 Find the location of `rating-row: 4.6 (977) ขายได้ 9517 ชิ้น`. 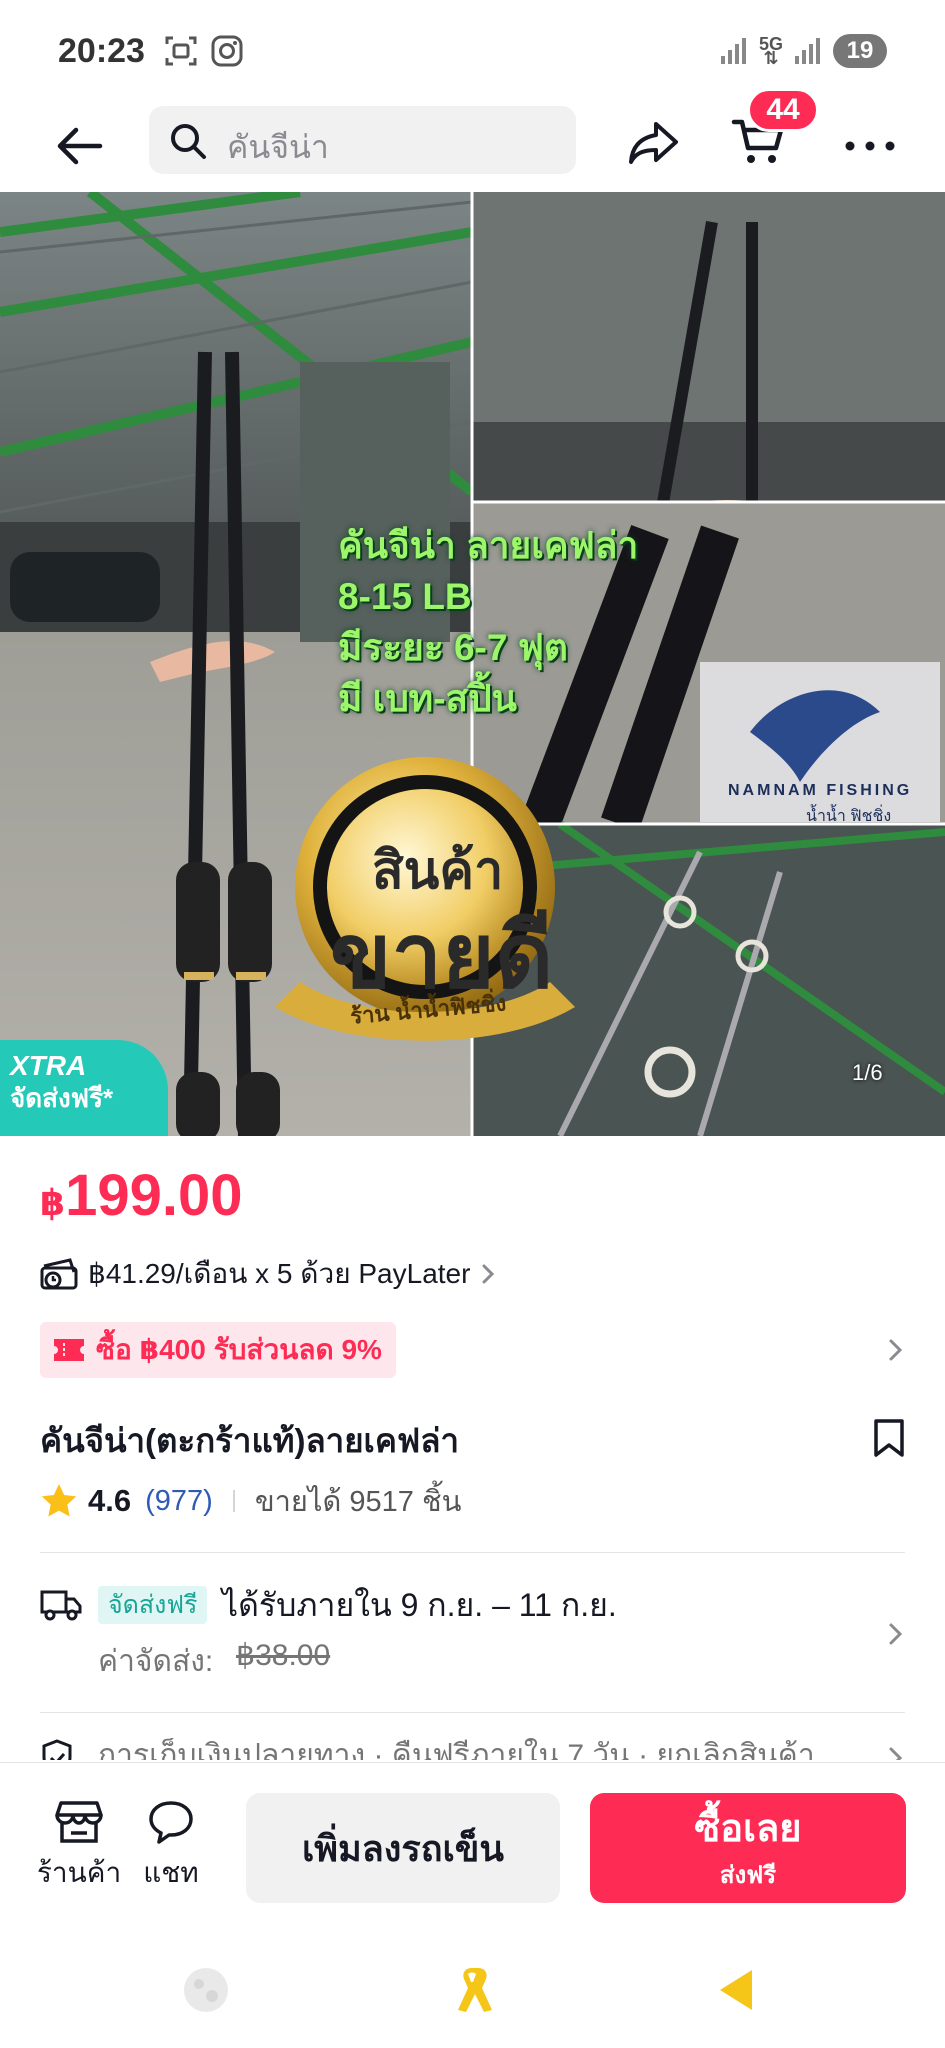

rating-row: 4.6 (977) ขายได้ 9517 ชิ้น is located at coordinates (250, 1501).